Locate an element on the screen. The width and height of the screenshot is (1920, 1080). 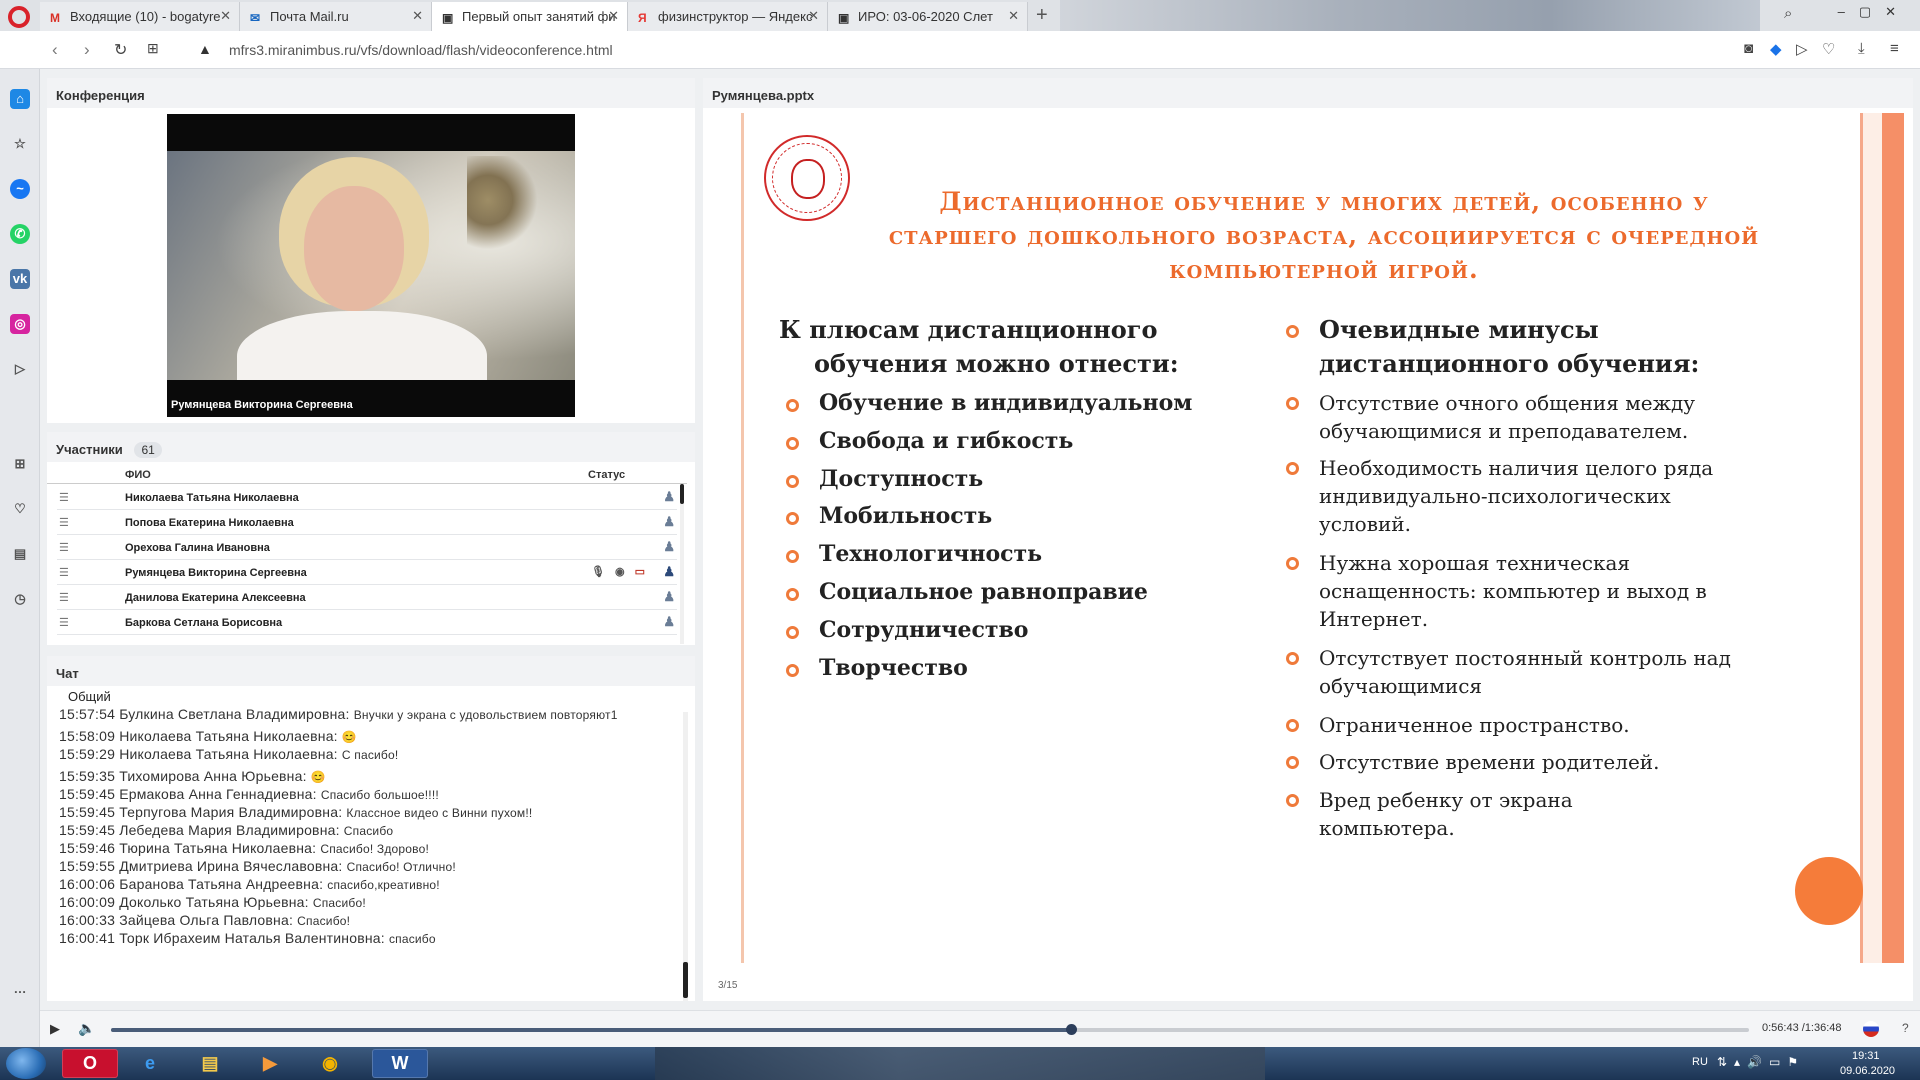
adblock-icon: ◆ is located at coordinates (1776, 49).